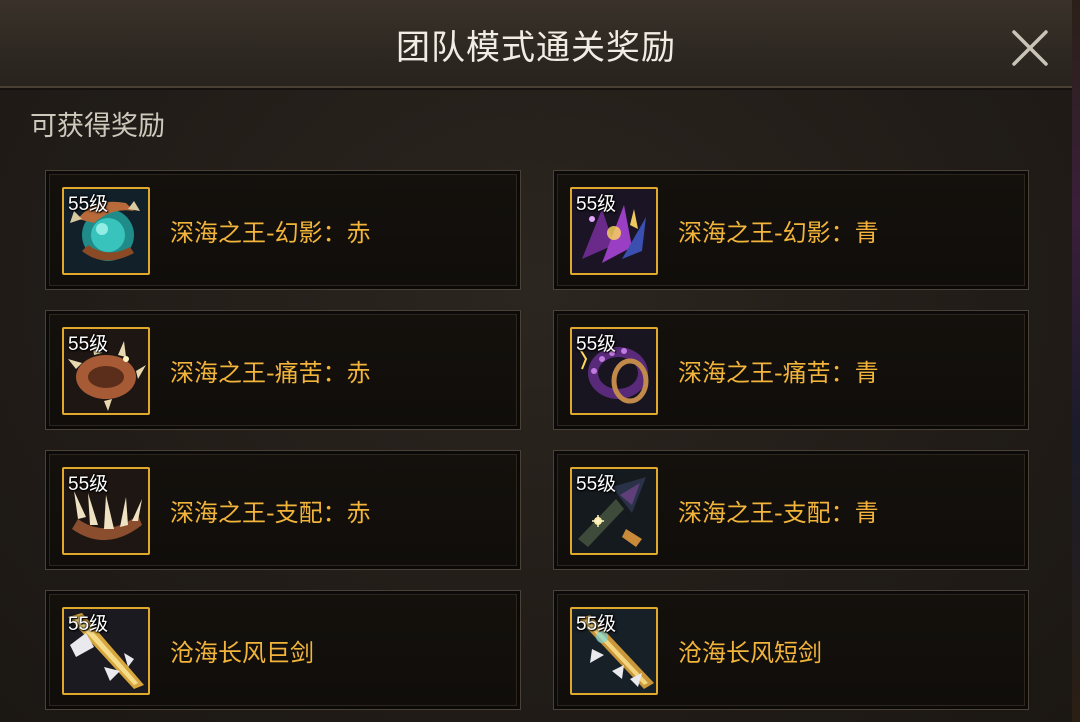 Image resolution: width=1080 pixels, height=722 pixels. I want to click on dialog-header: 团队模式通关奖励, so click(536, 44).